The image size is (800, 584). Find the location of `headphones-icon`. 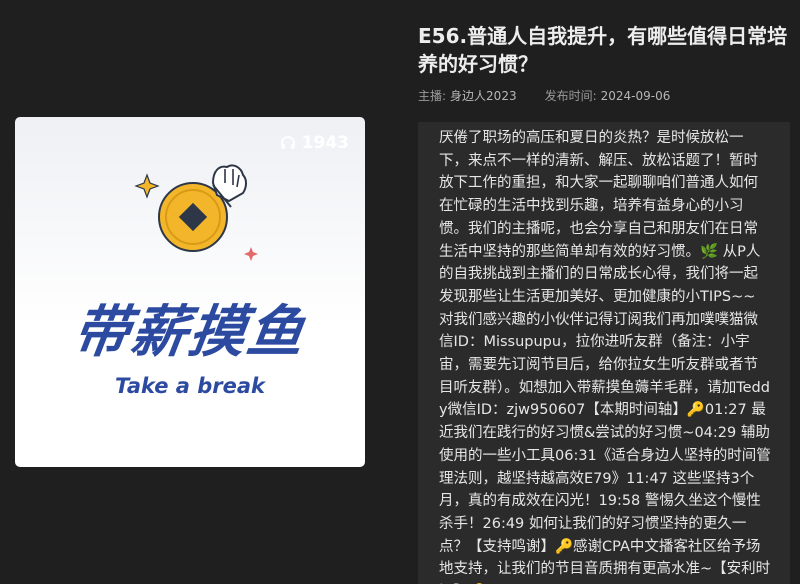

headphones-icon is located at coordinates (287, 142).